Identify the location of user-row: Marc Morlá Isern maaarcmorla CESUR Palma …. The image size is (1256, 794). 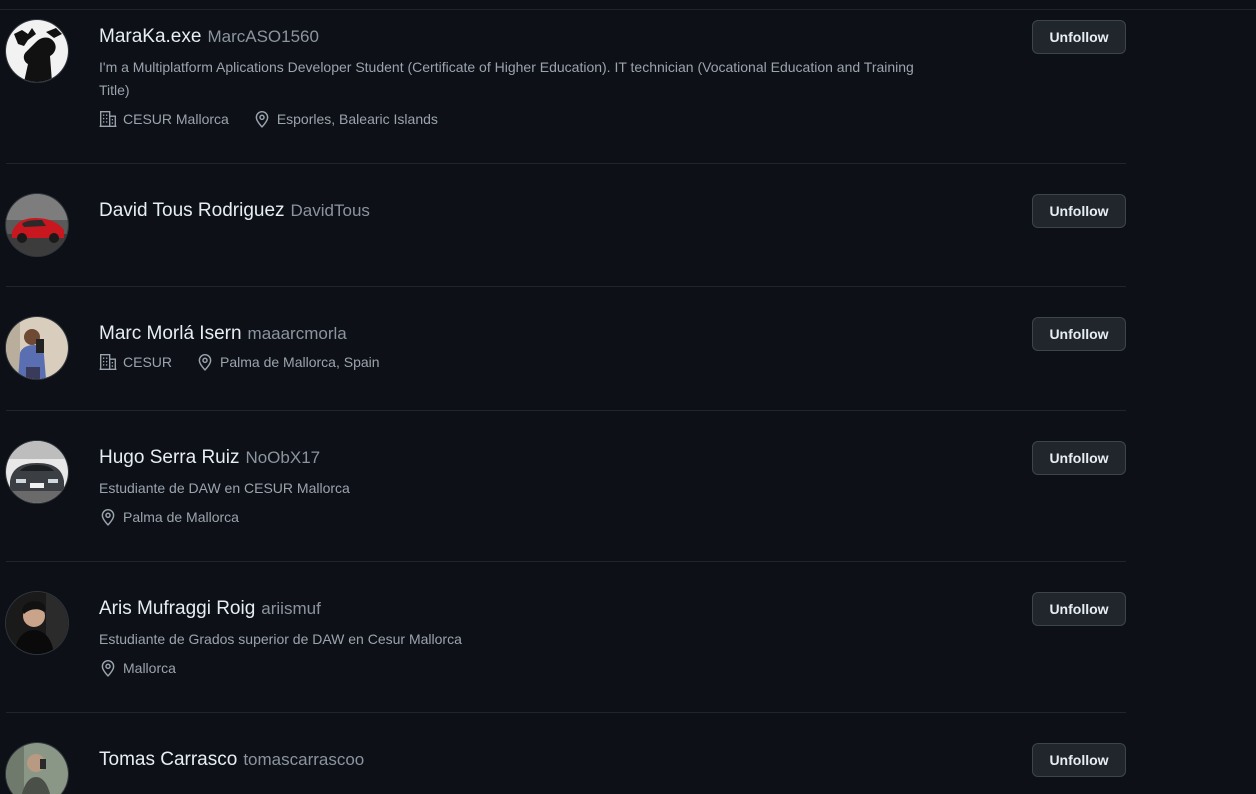
(566, 364).